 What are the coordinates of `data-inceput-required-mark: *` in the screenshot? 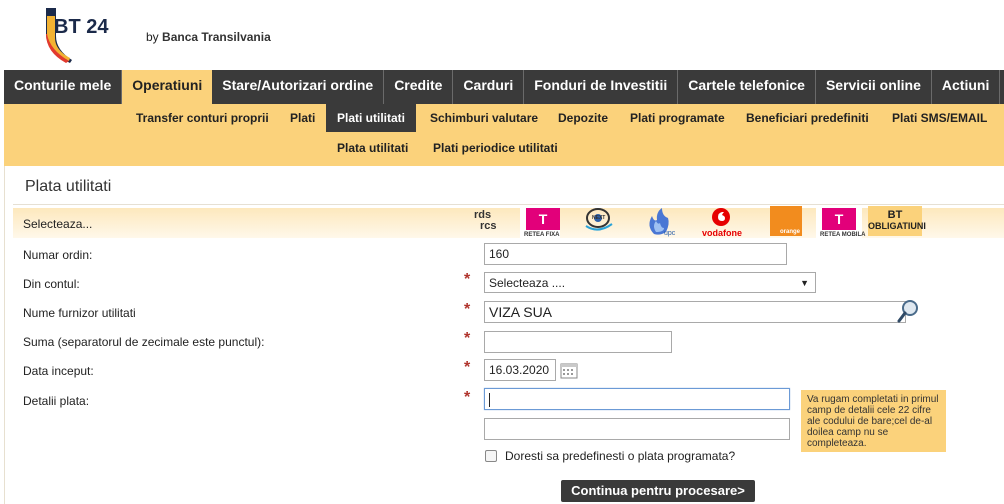 It's located at (467, 367).